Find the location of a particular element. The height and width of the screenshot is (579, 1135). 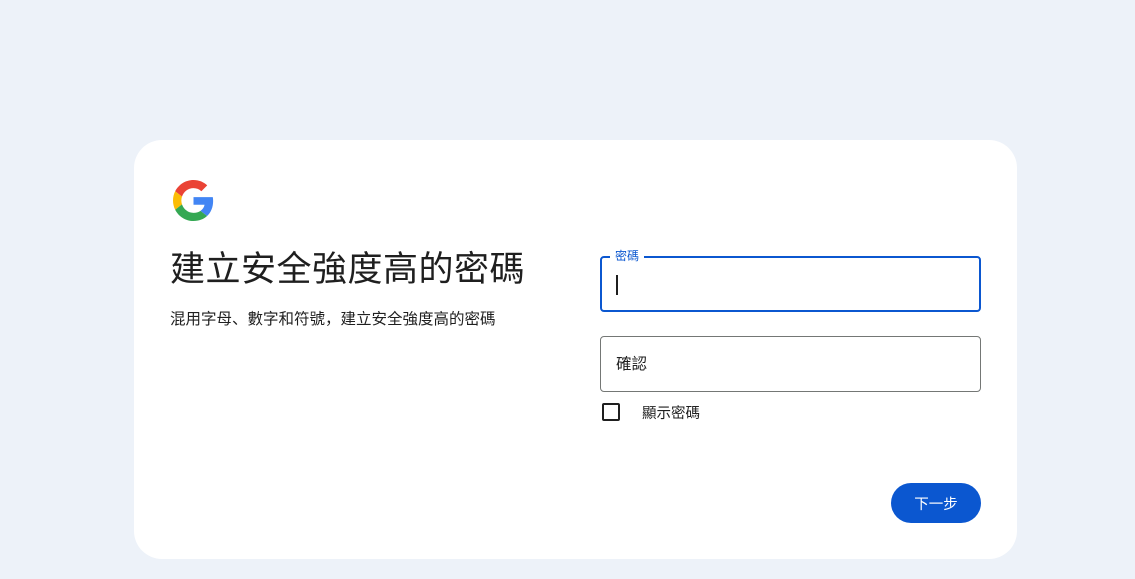

page-title: 建立安全強度高的密碼 is located at coordinates (348, 270).